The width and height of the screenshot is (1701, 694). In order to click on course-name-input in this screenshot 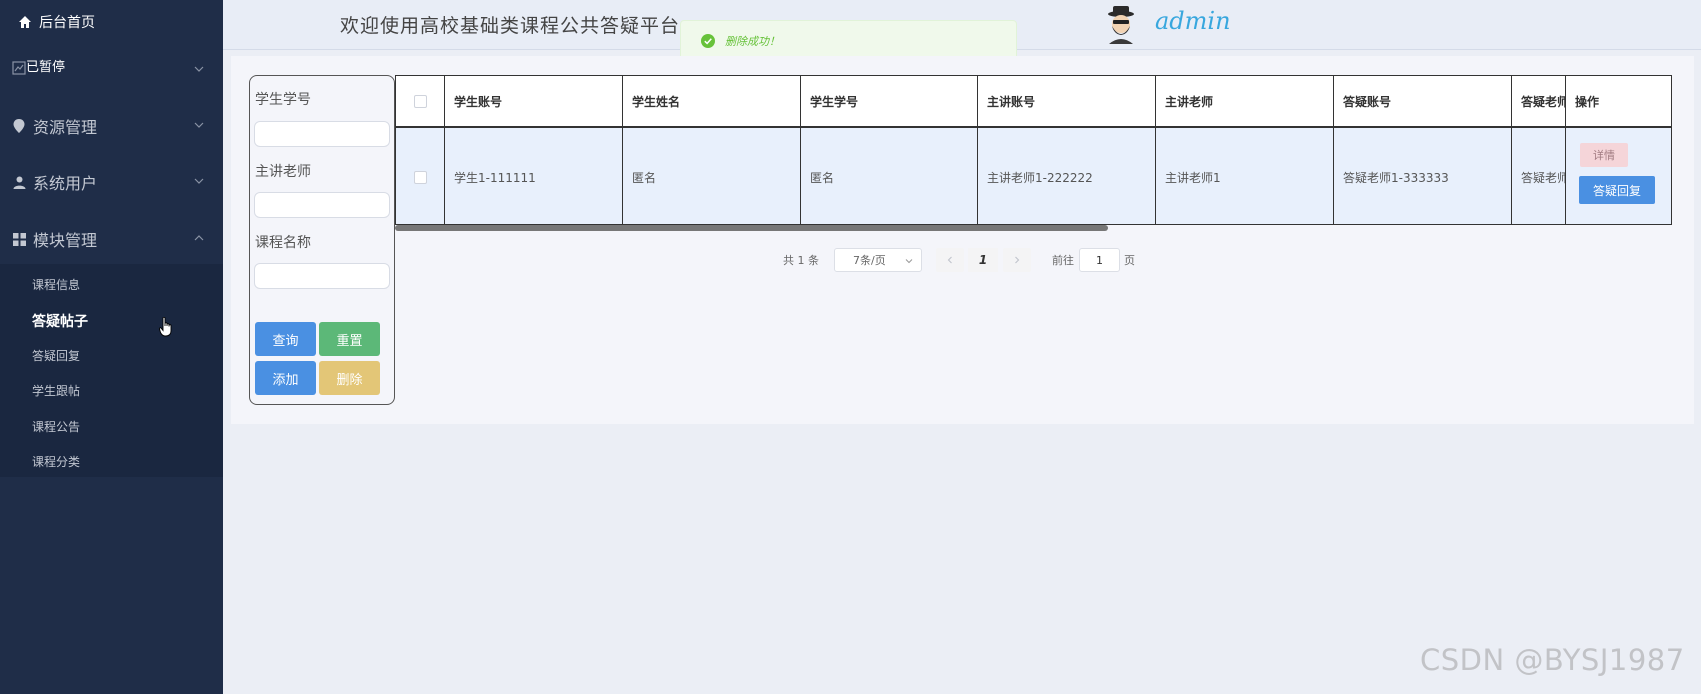, I will do `click(322, 276)`.